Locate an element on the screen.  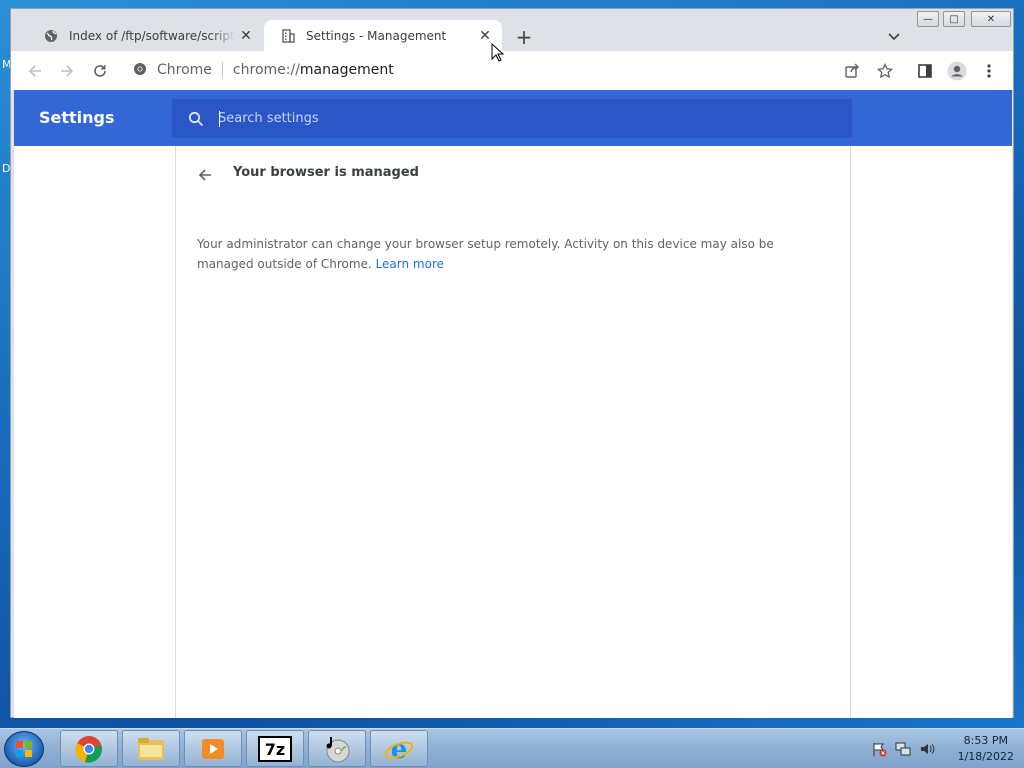
taskbar-cd-burner is located at coordinates (337, 748).